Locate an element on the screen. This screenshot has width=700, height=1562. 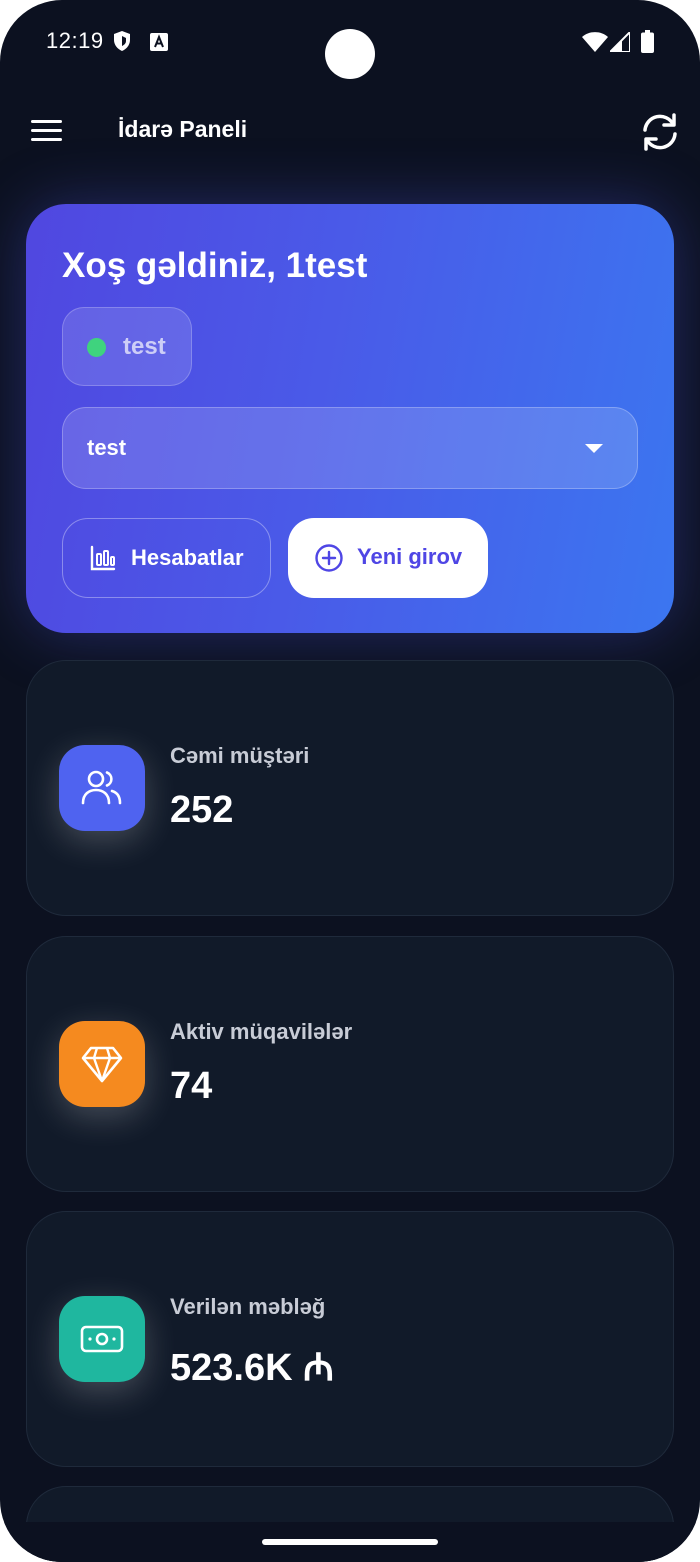
diamond-icon is located at coordinates (102, 1064).